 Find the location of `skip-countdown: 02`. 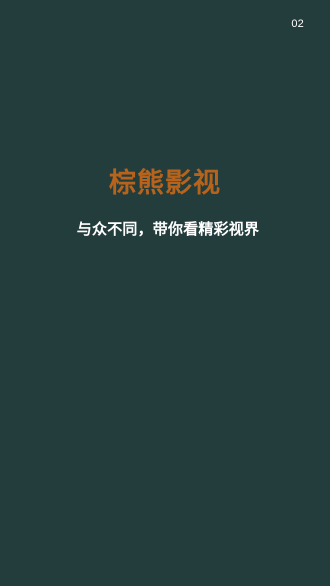

skip-countdown: 02 is located at coordinates (297, 24).